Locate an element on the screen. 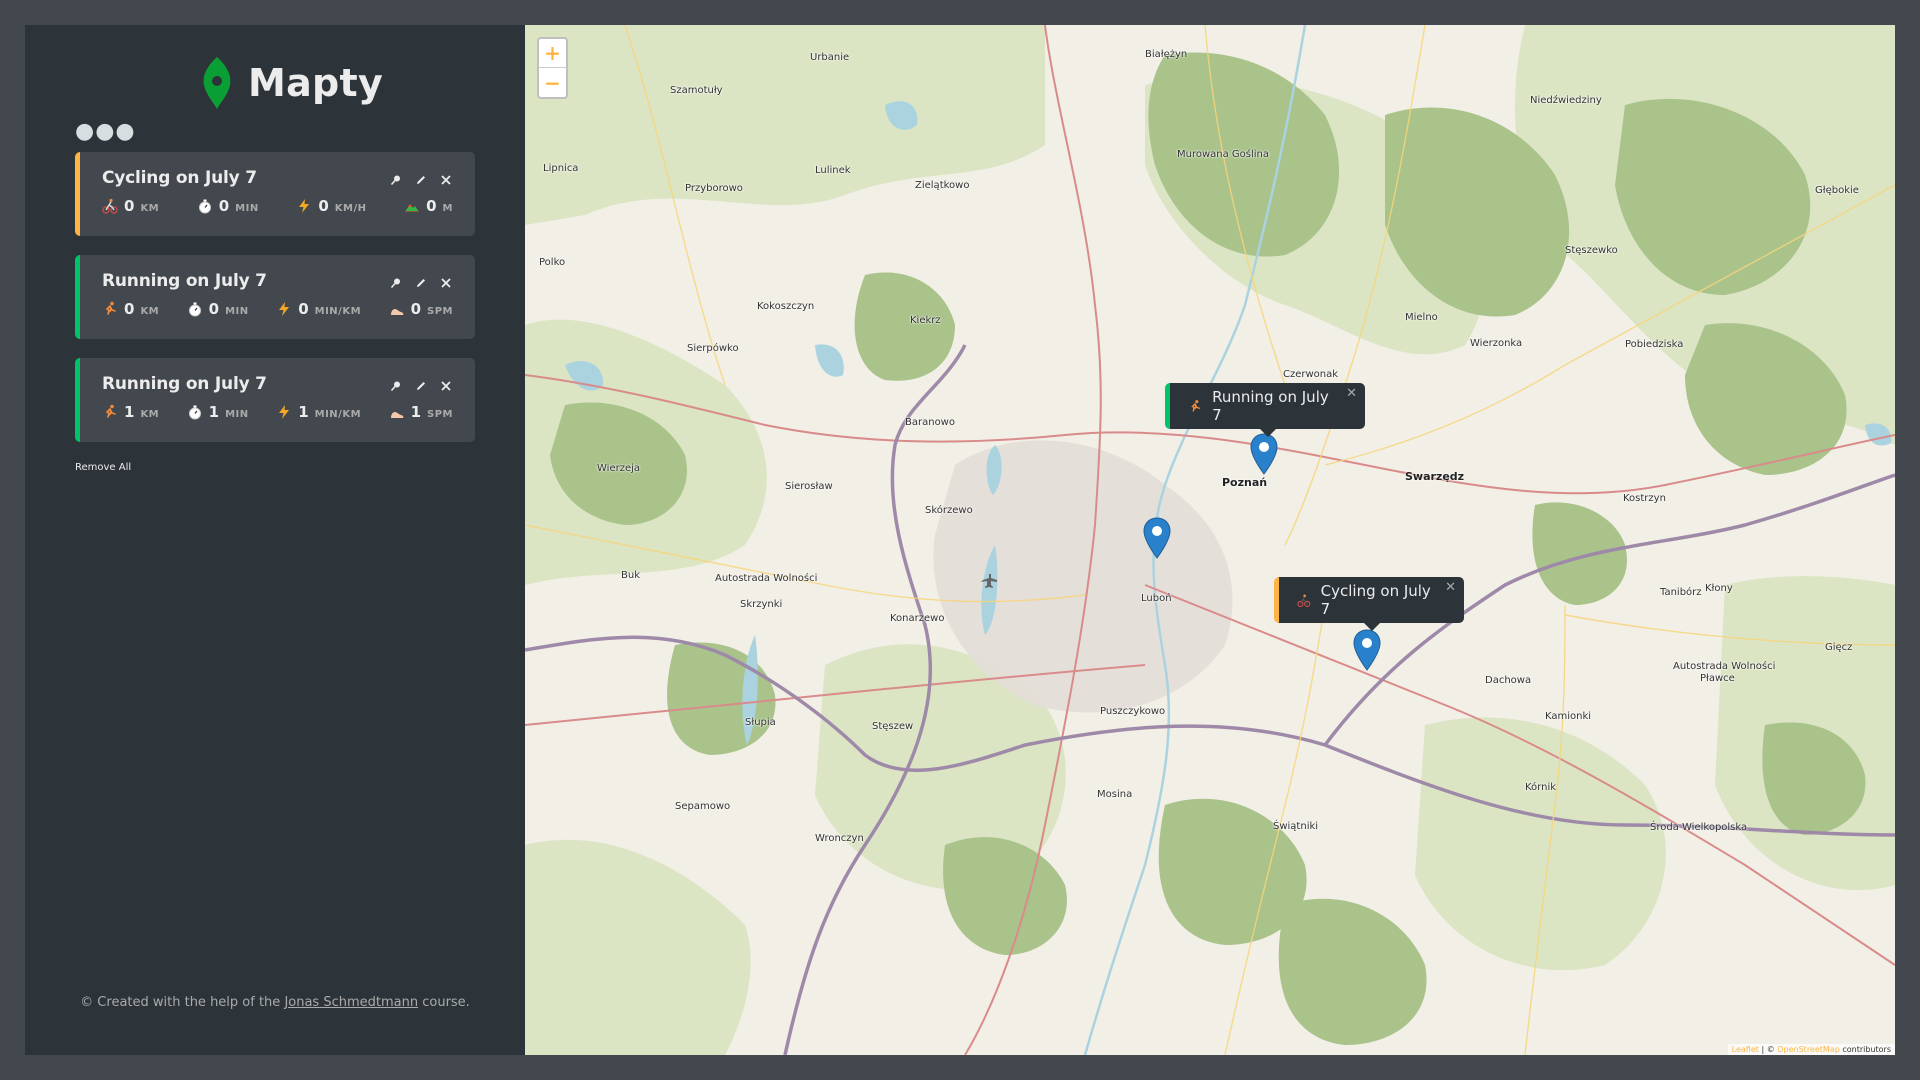 Image resolution: width=1920 pixels, height=1080 pixels. workout-popup-running: Running on July 7 ✕ is located at coordinates (1265, 410).